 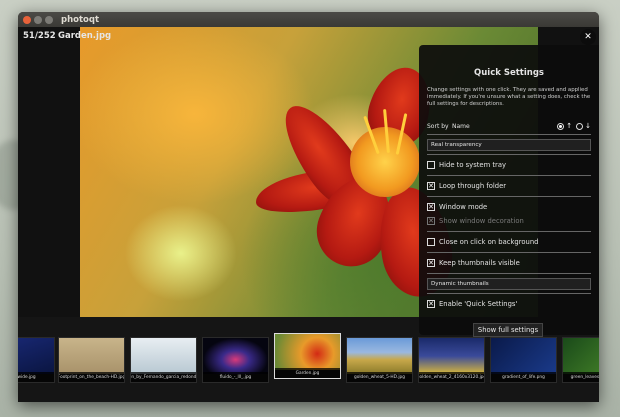 I want to click on hide-to-tray-option: Hide to system tray, so click(x=509, y=165).